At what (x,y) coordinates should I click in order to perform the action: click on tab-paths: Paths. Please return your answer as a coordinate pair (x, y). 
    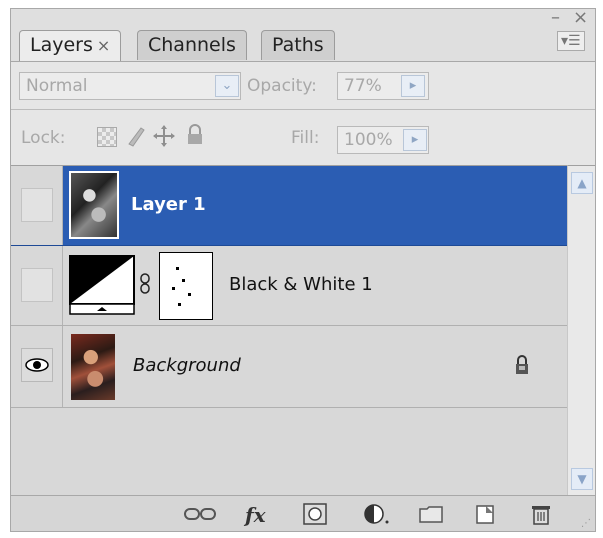
    Looking at the image, I should click on (298, 45).